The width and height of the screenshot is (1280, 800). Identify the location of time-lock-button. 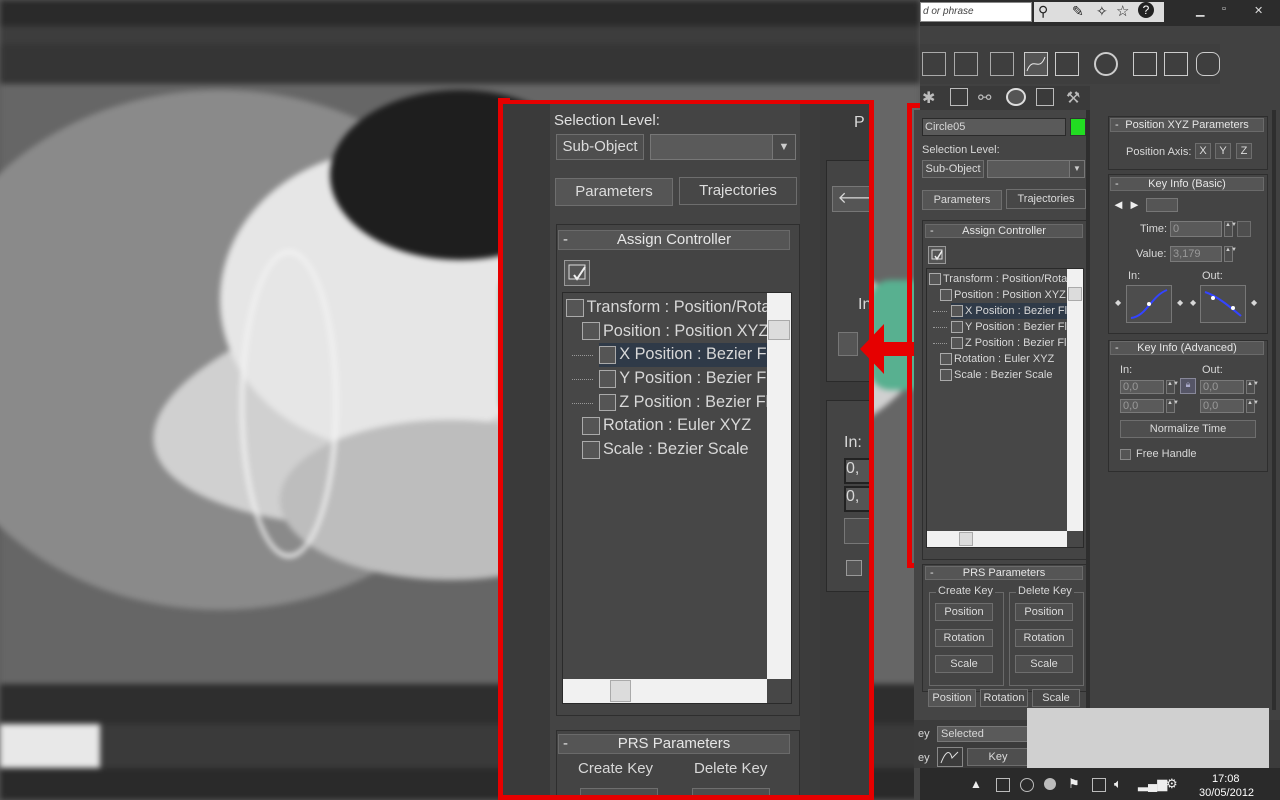
(1244, 229).